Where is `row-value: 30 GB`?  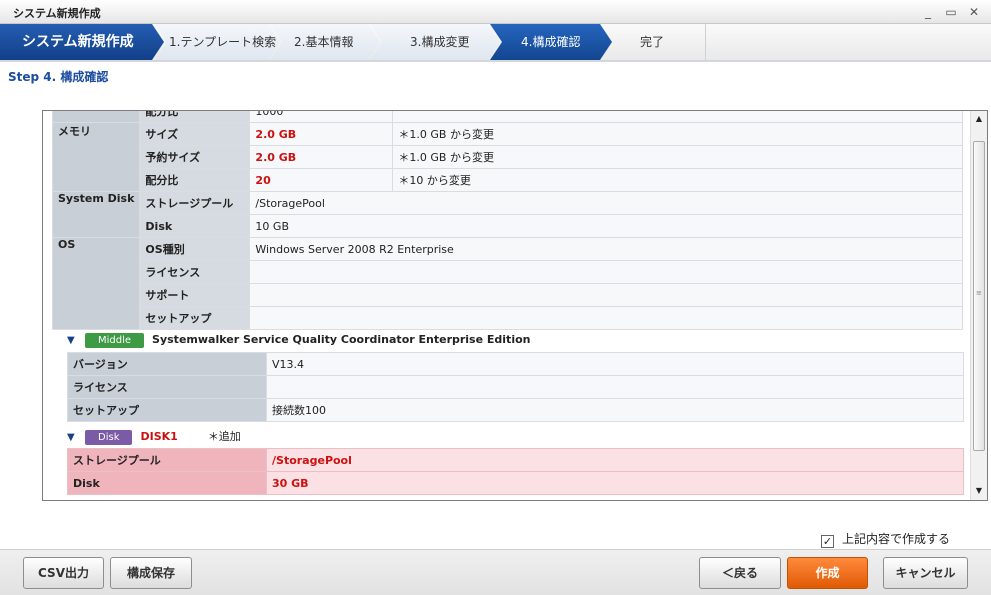 row-value: 30 GB is located at coordinates (615, 483).